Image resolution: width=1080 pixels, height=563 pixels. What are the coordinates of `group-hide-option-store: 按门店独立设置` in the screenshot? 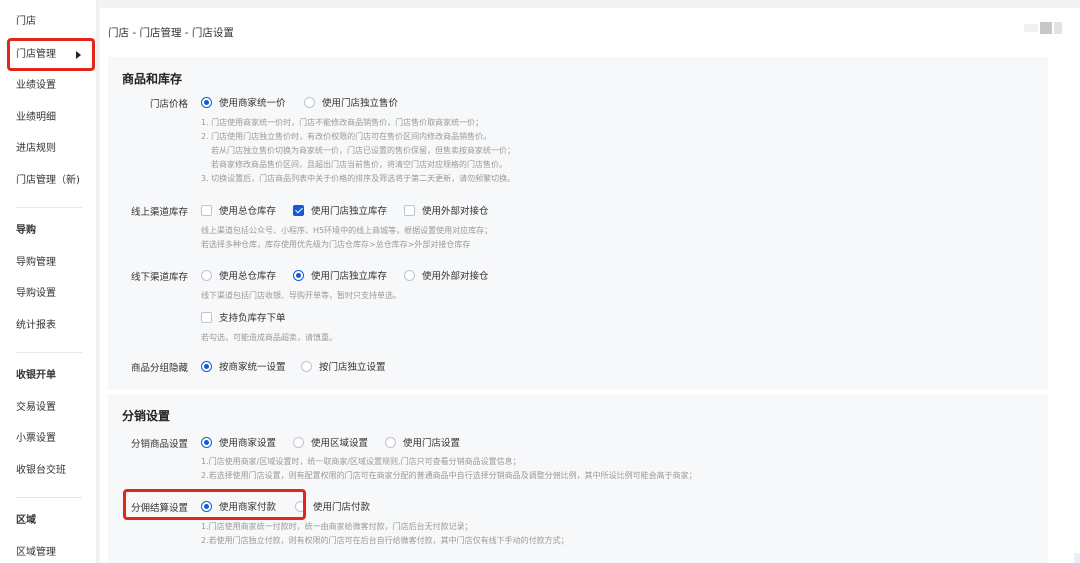 It's located at (343, 366).